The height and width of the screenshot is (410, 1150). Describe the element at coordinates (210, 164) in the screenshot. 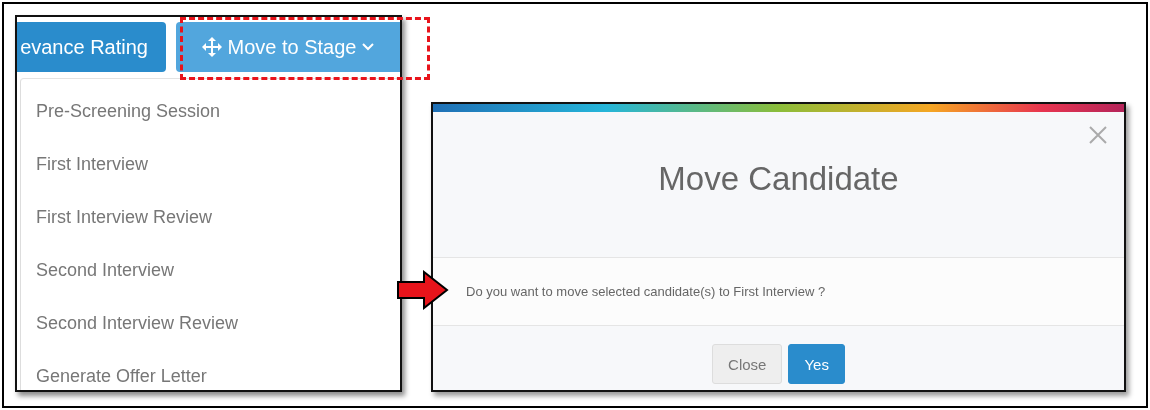

I see `menu-item: First Interview` at that location.